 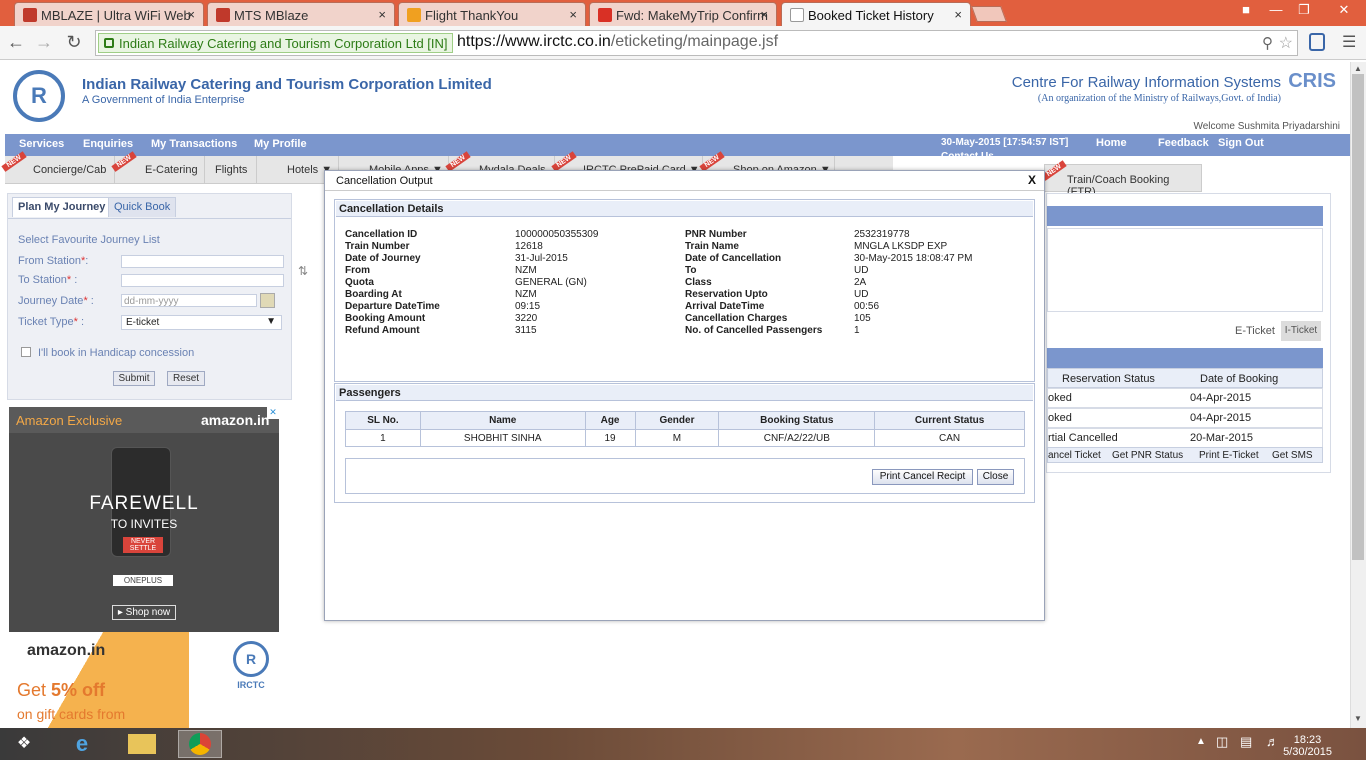 What do you see at coordinates (251, 685) in the screenshot?
I see `irctc-label: IRCTC` at bounding box center [251, 685].